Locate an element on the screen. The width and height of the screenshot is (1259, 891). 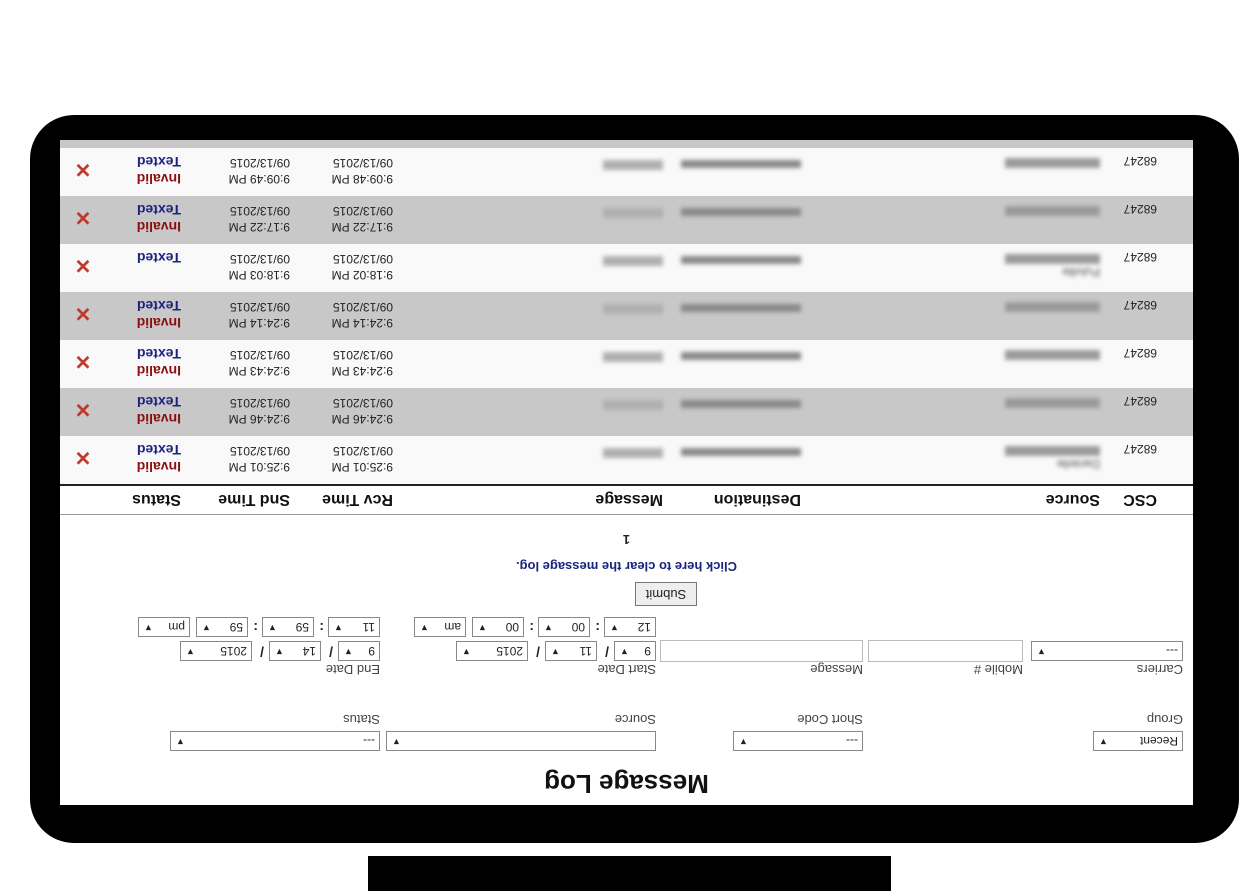
short-code-select: --- ▼ is located at coordinates (798, 741).